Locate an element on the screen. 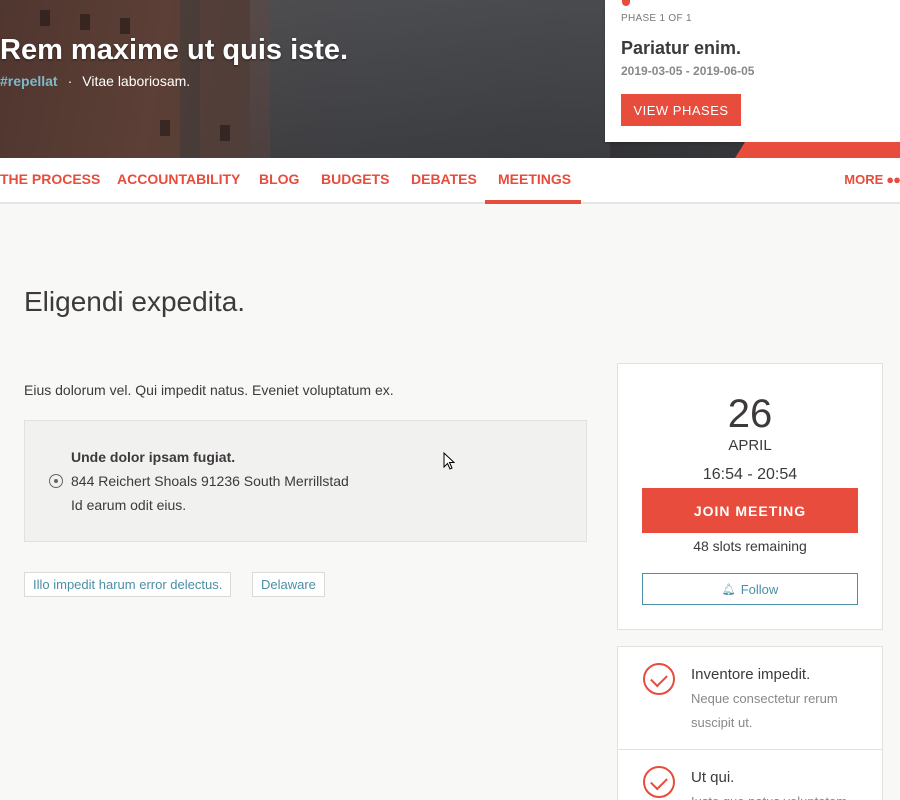  tag-link: Illo impedit harum error delectus. is located at coordinates (128, 584).